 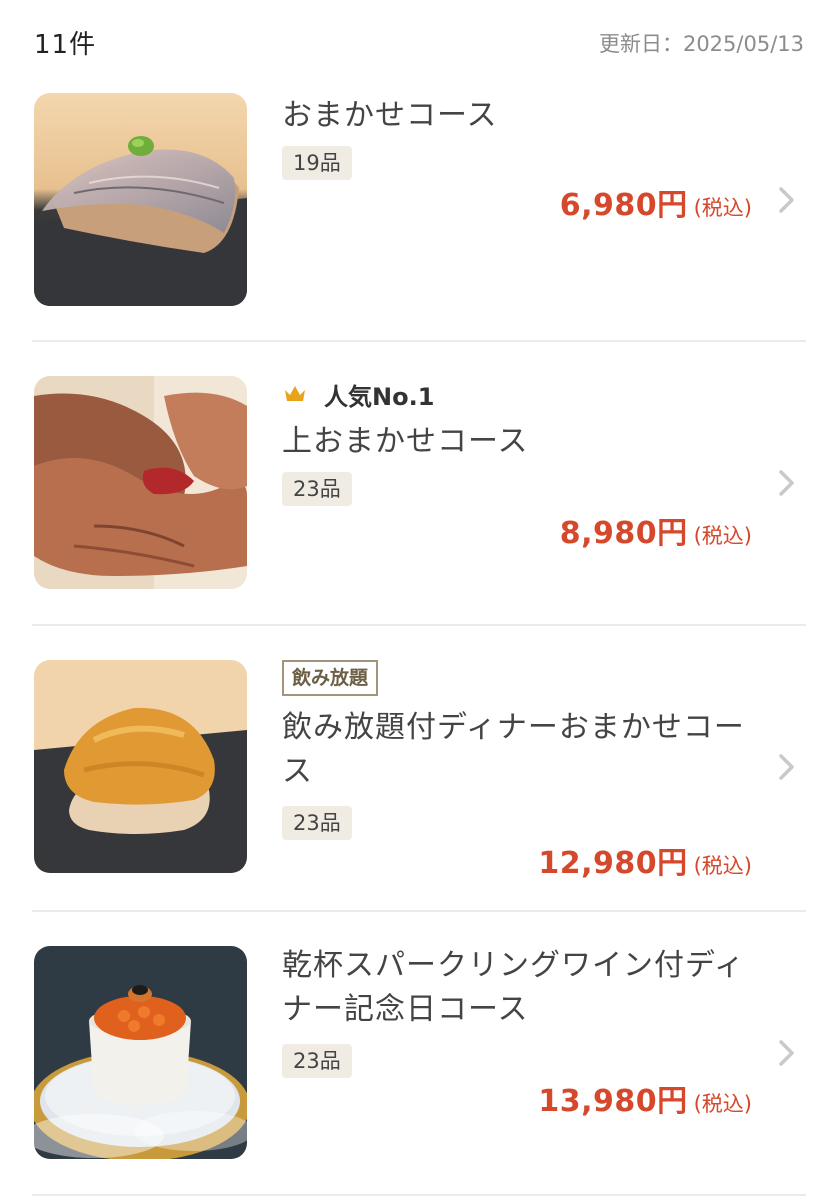 What do you see at coordinates (297, 771) in the screenshot?
I see `course-title-line2: ス` at bounding box center [297, 771].